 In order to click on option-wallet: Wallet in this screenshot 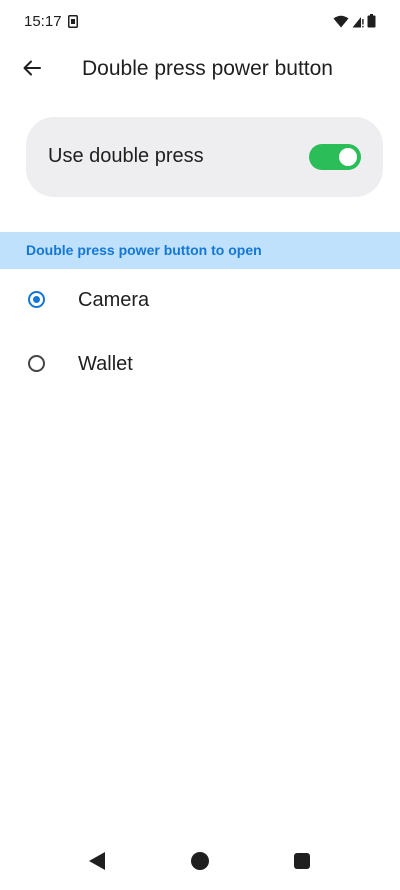, I will do `click(200, 365)`.